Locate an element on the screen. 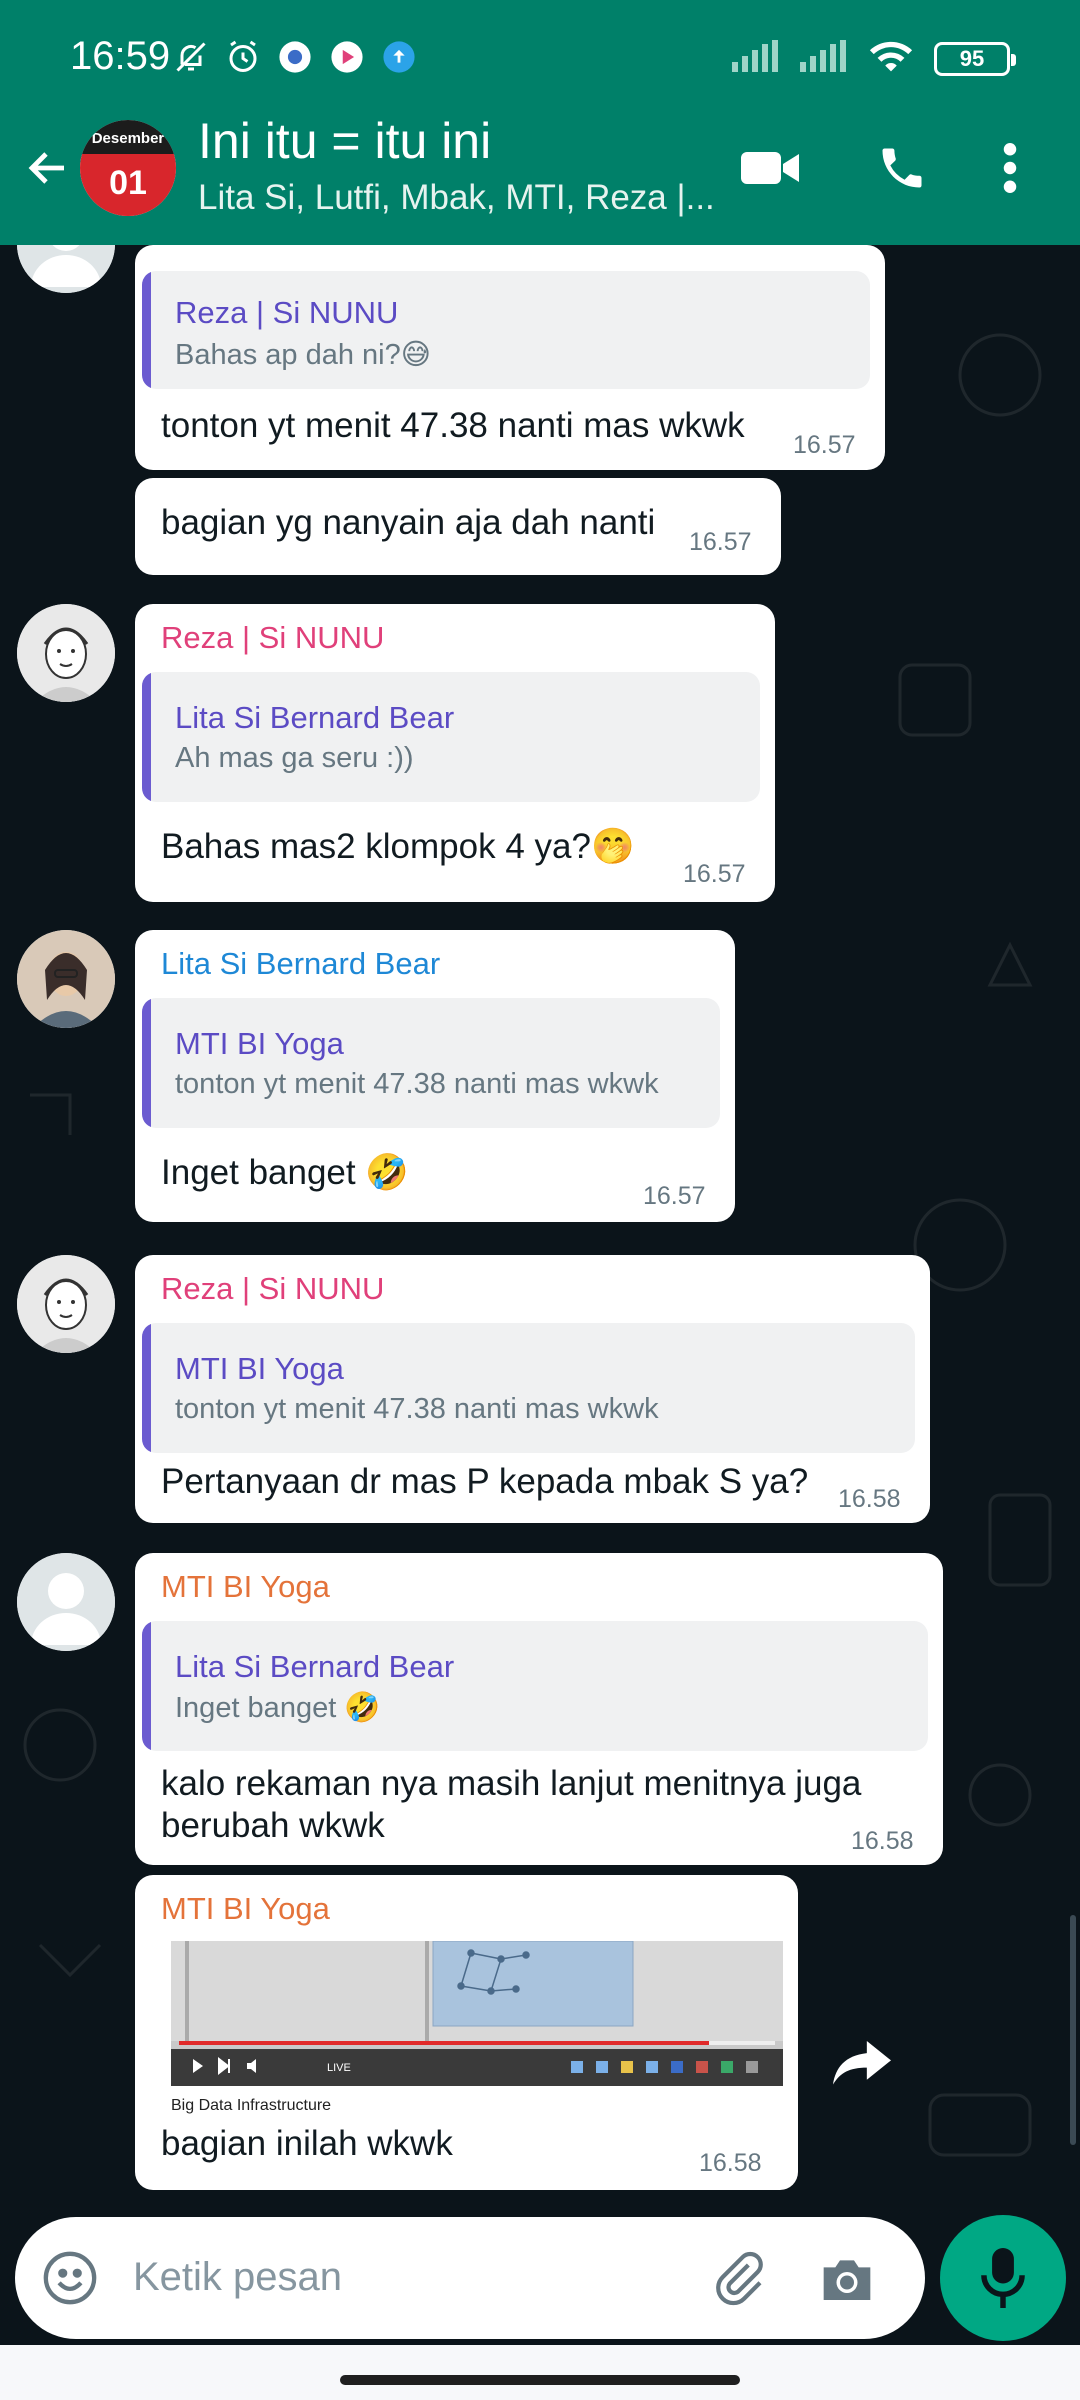  message-text: bagian yg nanyain aja dah nanti is located at coordinates (408, 522).